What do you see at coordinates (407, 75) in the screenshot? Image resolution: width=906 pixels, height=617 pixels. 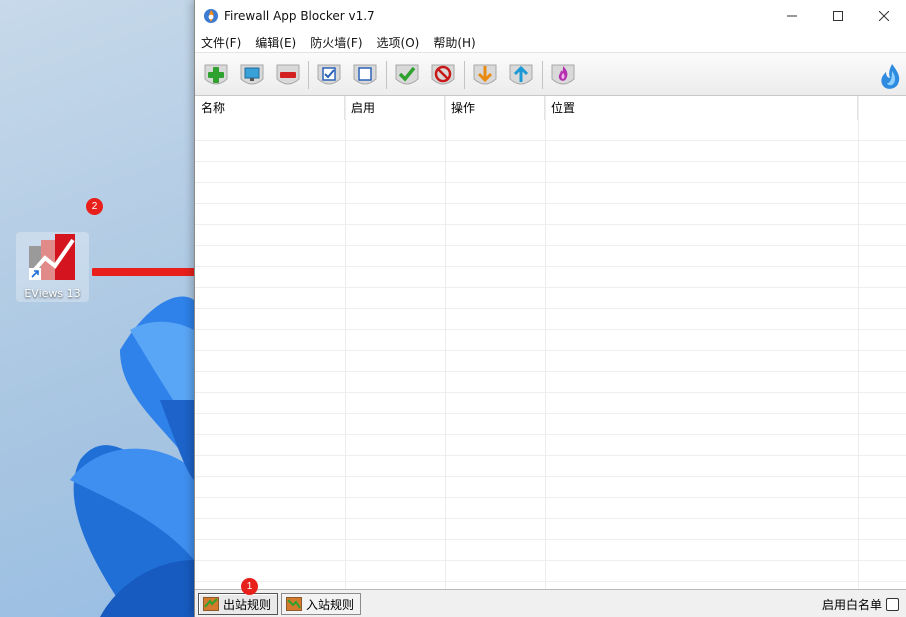 I see `green-check-icon` at bounding box center [407, 75].